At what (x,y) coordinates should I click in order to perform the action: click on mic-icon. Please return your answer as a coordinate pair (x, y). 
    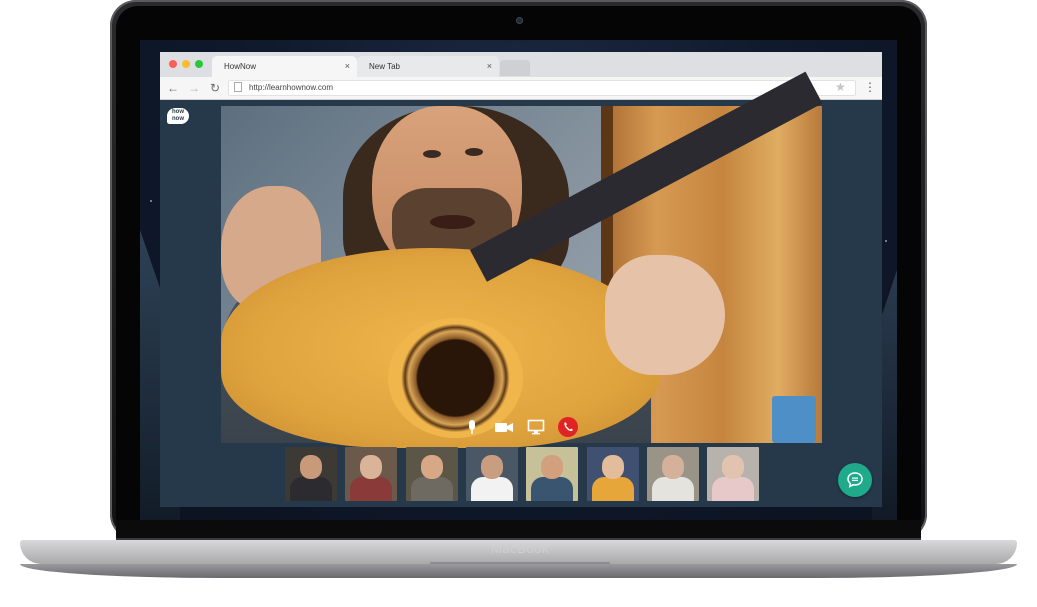
    Looking at the image, I should click on (472, 427).